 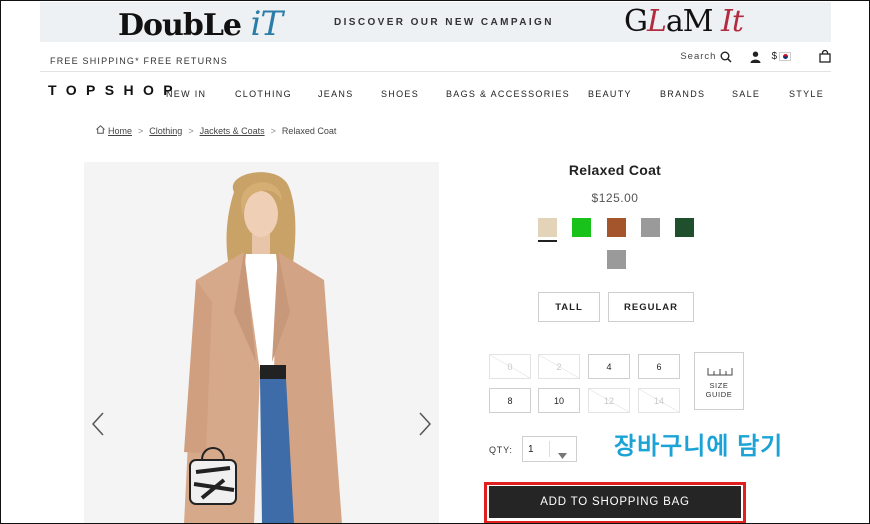 I want to click on glam-it-logo-it: It, so click(x=732, y=21).